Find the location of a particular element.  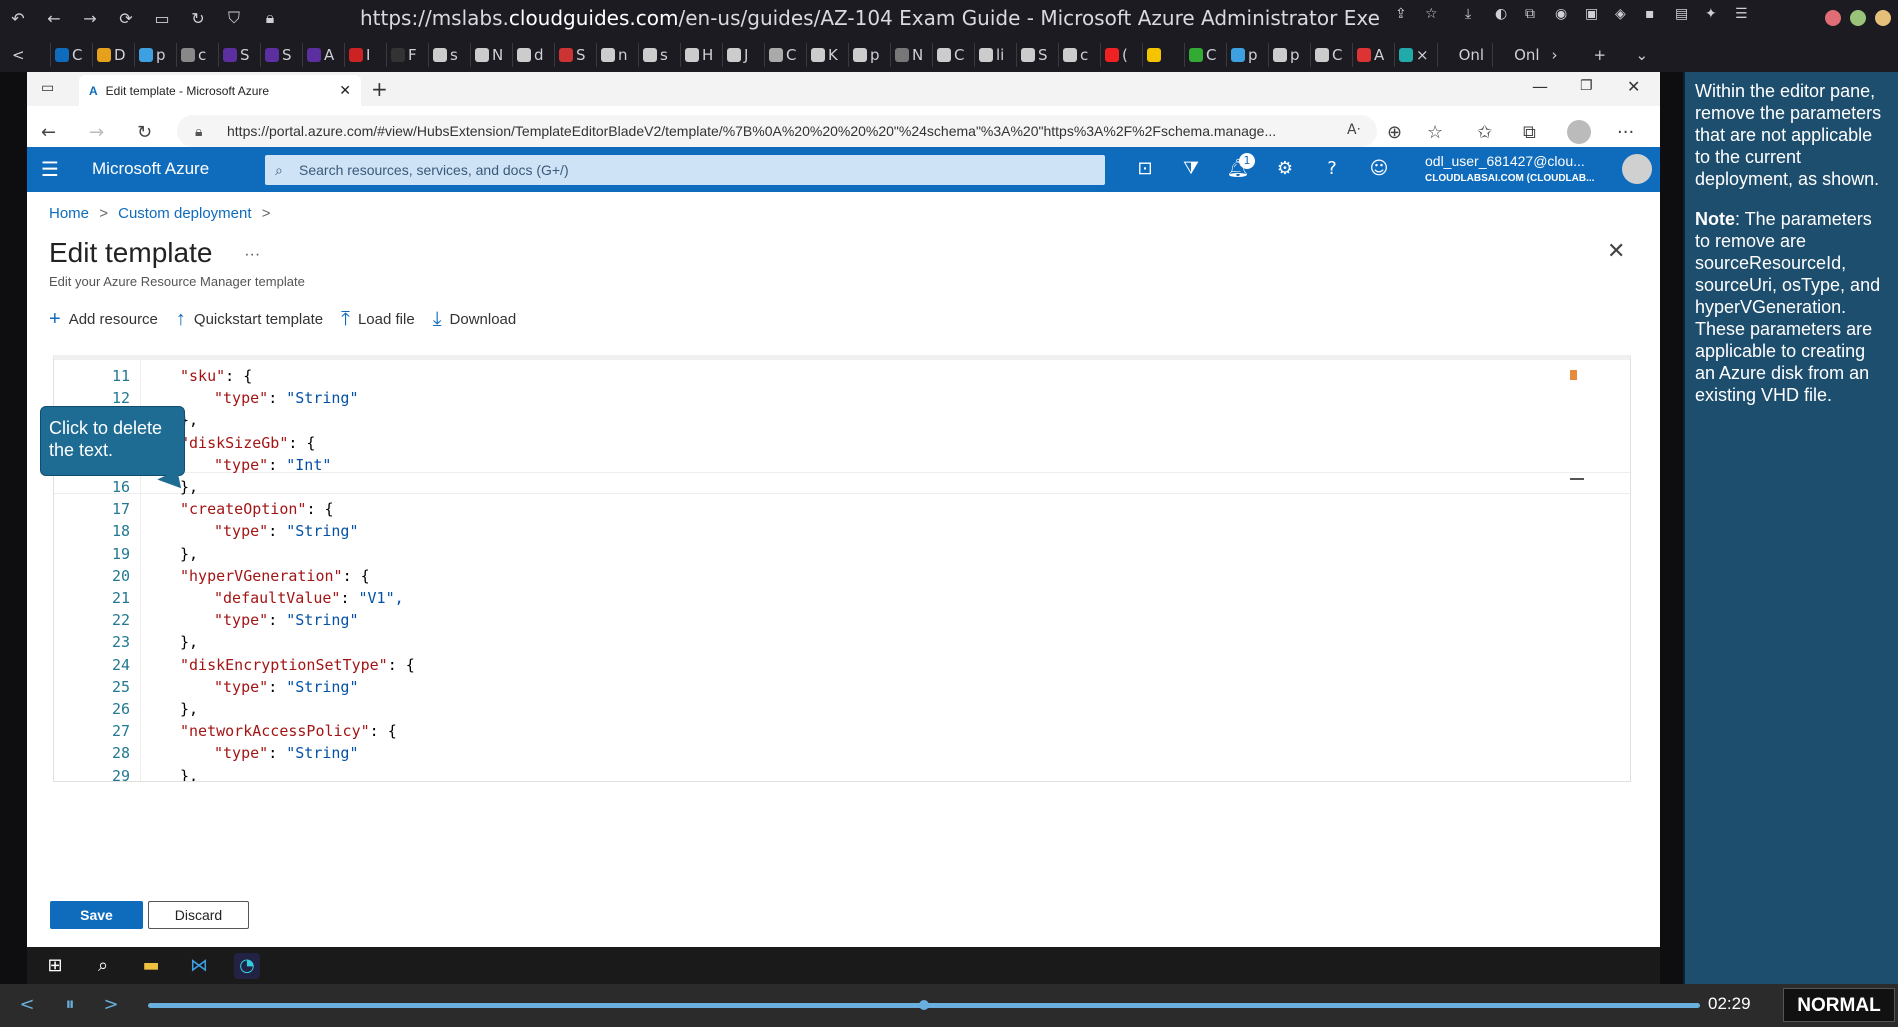

extensions-icon: ⧉ is located at coordinates (1530, 18).